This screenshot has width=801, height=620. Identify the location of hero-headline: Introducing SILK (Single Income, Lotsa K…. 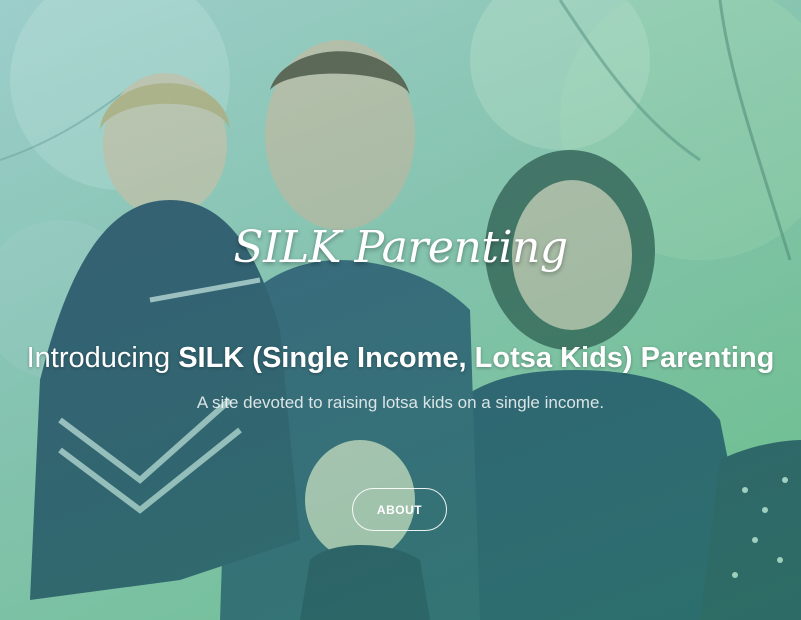
(400, 358).